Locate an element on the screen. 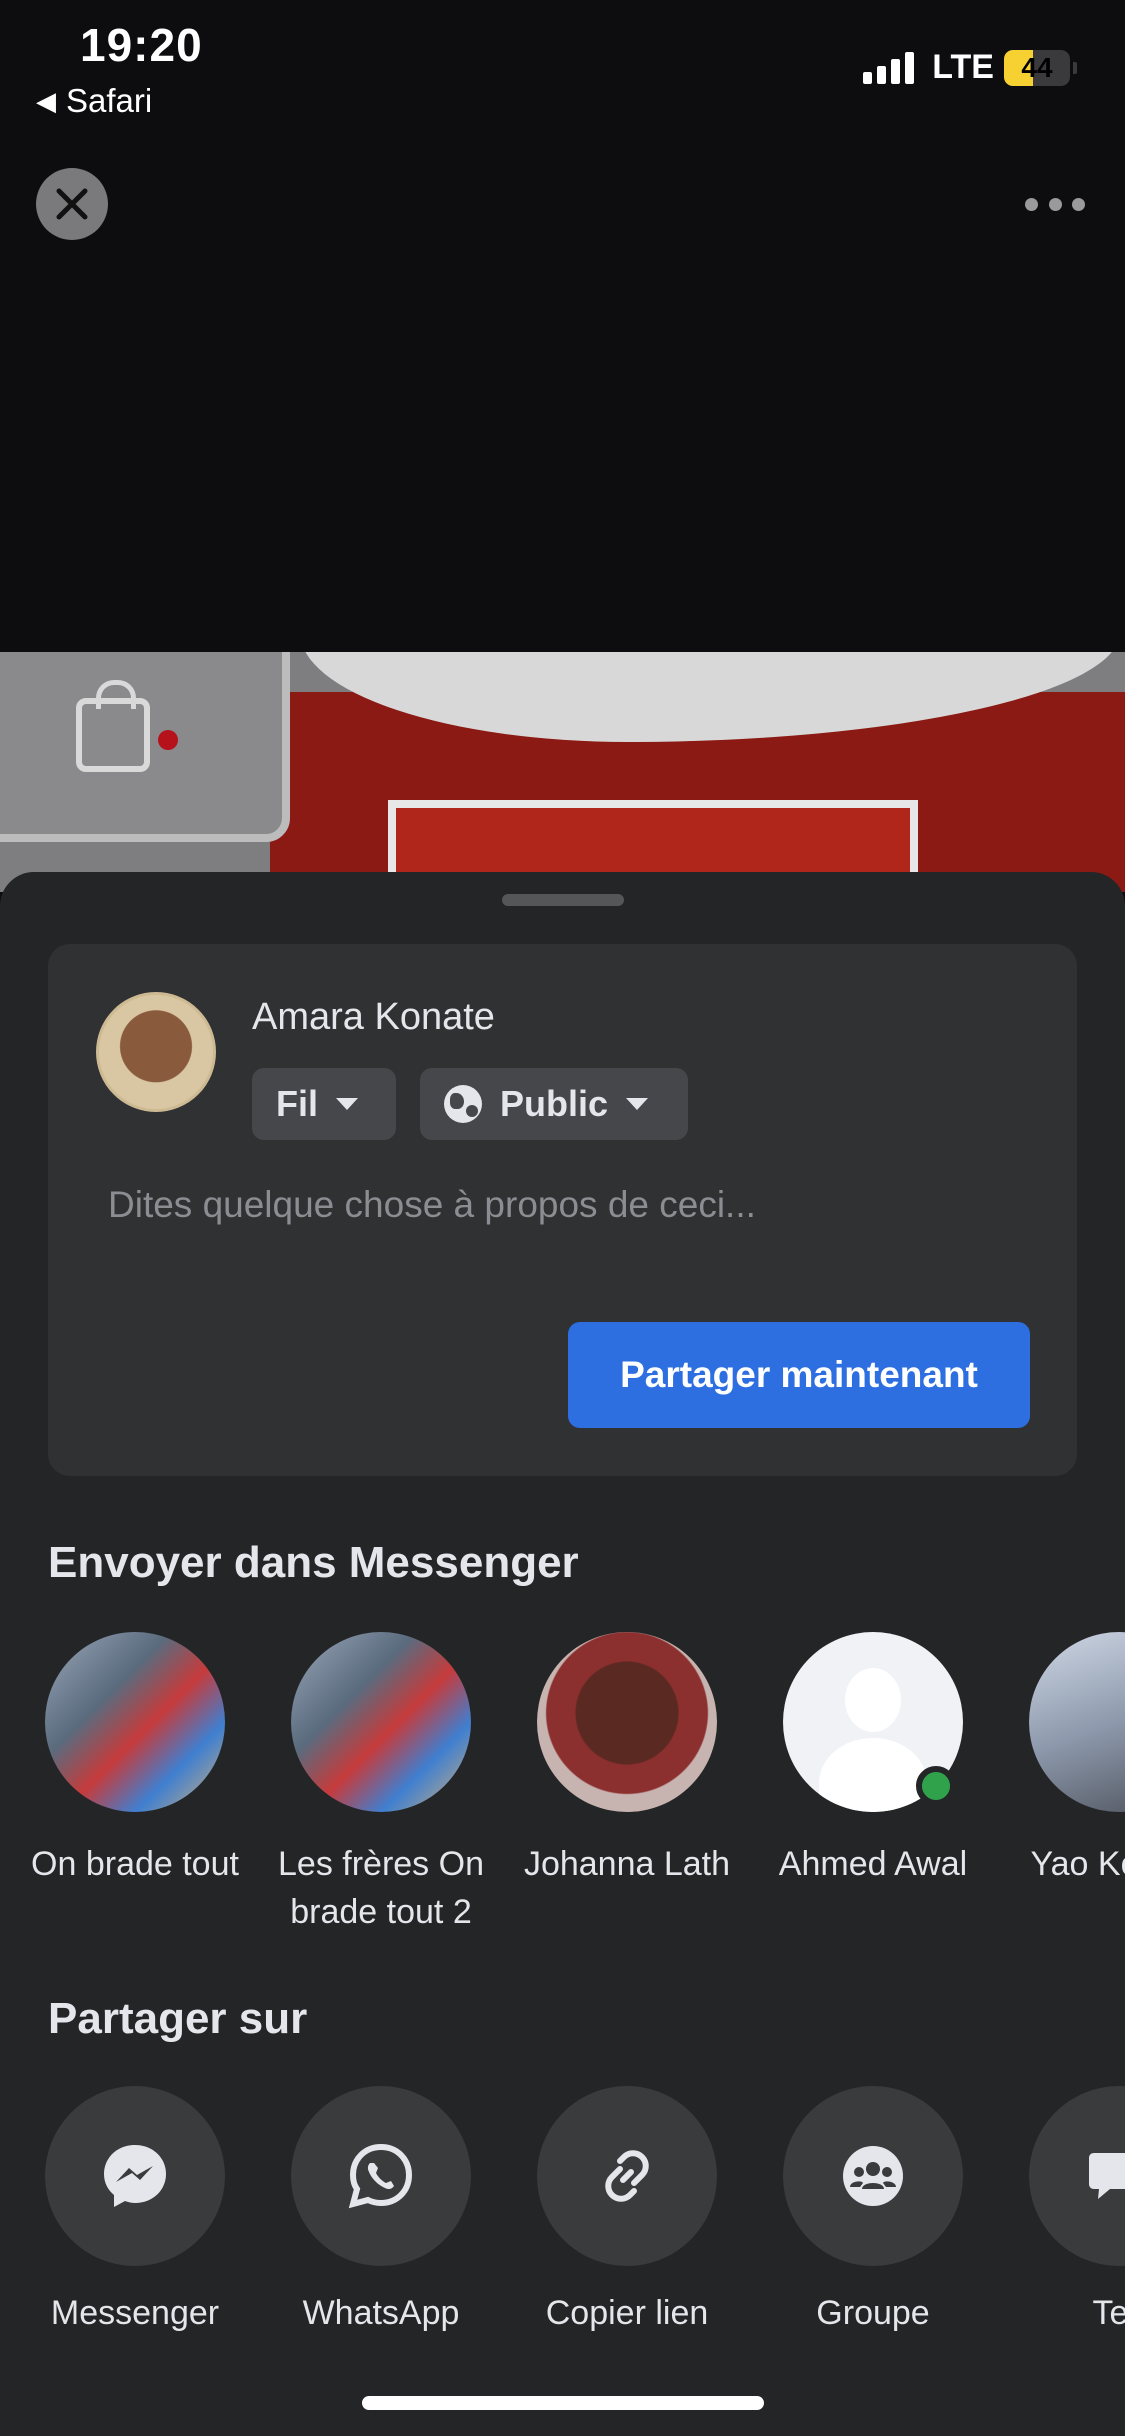 The image size is (1125, 2436). back-app-label: Safari is located at coordinates (109, 100).